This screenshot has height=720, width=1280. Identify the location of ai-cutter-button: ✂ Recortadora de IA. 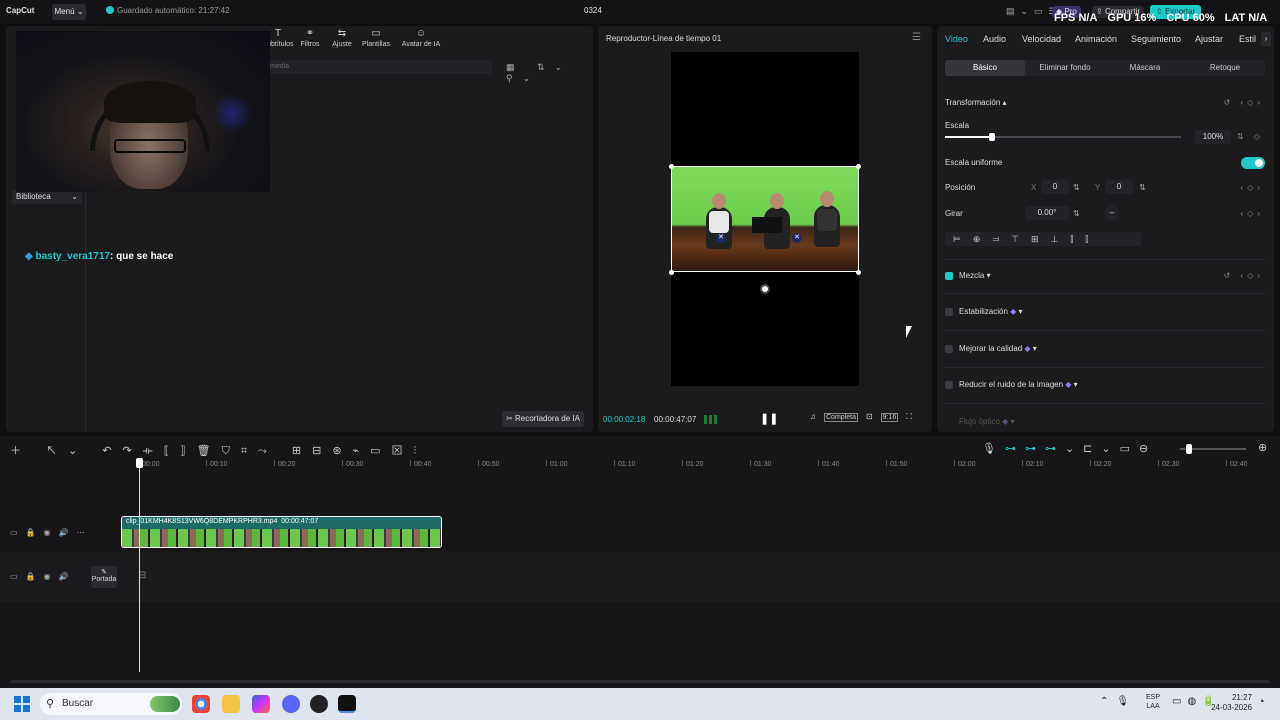
(543, 419).